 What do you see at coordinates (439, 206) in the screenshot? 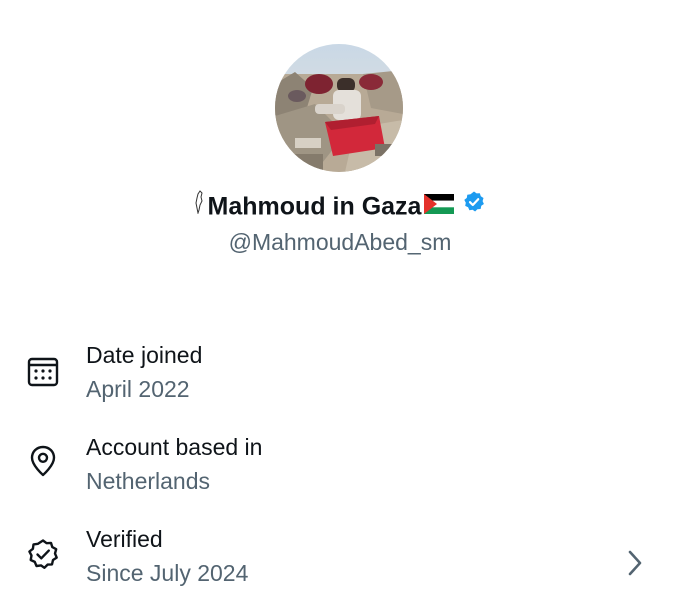
I see `palestine-flag-icon` at bounding box center [439, 206].